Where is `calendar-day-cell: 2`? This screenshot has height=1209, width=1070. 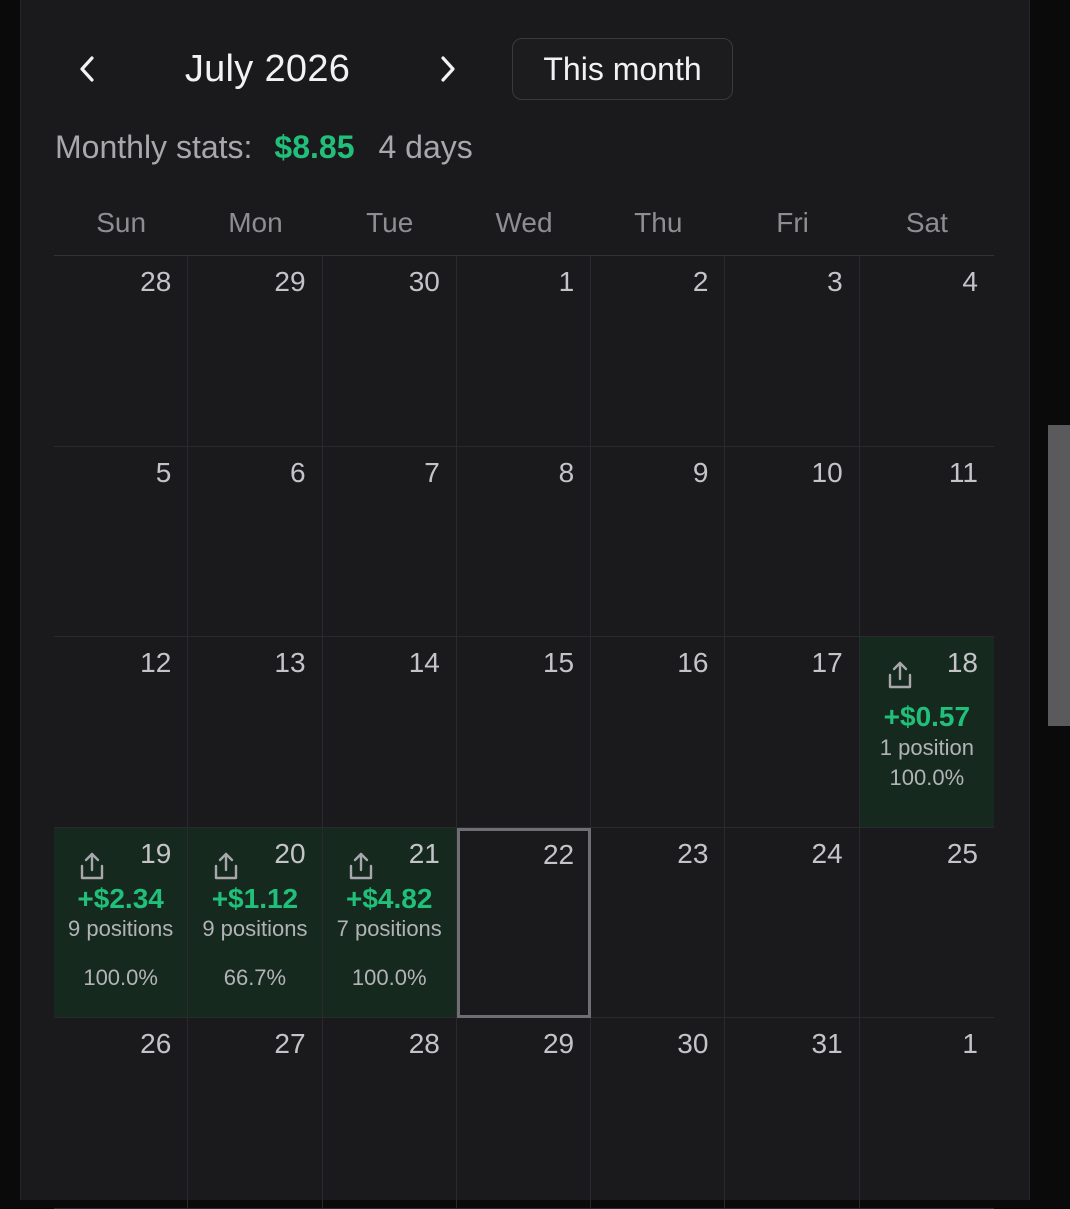
calendar-day-cell: 2 is located at coordinates (658, 351).